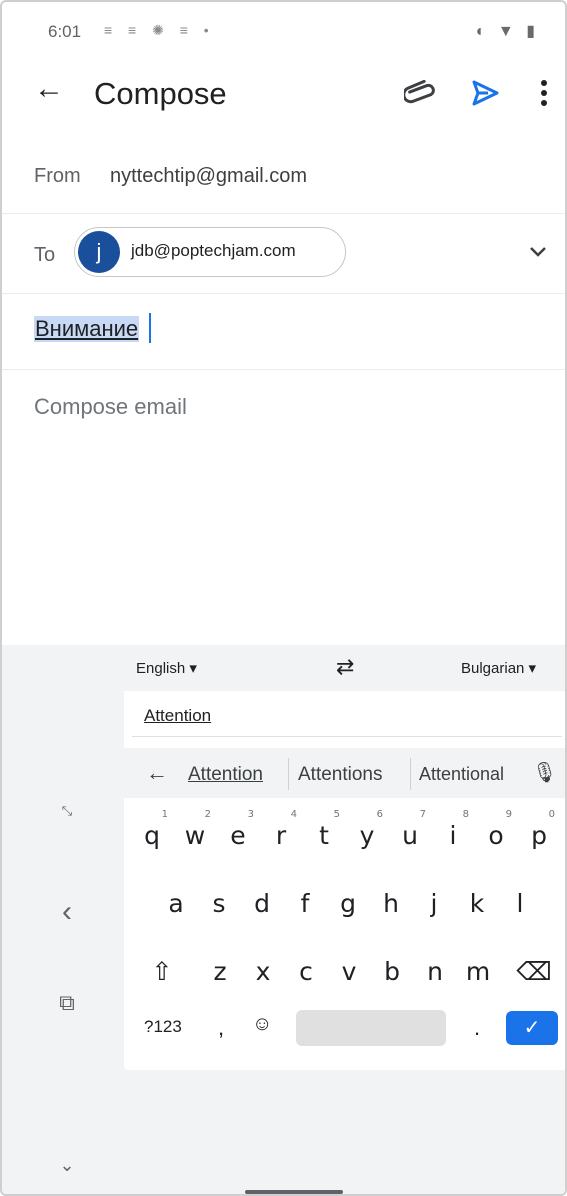 Image resolution: width=567 pixels, height=1196 pixels. Describe the element at coordinates (485, 93) in the screenshot. I see `send-icon` at that location.